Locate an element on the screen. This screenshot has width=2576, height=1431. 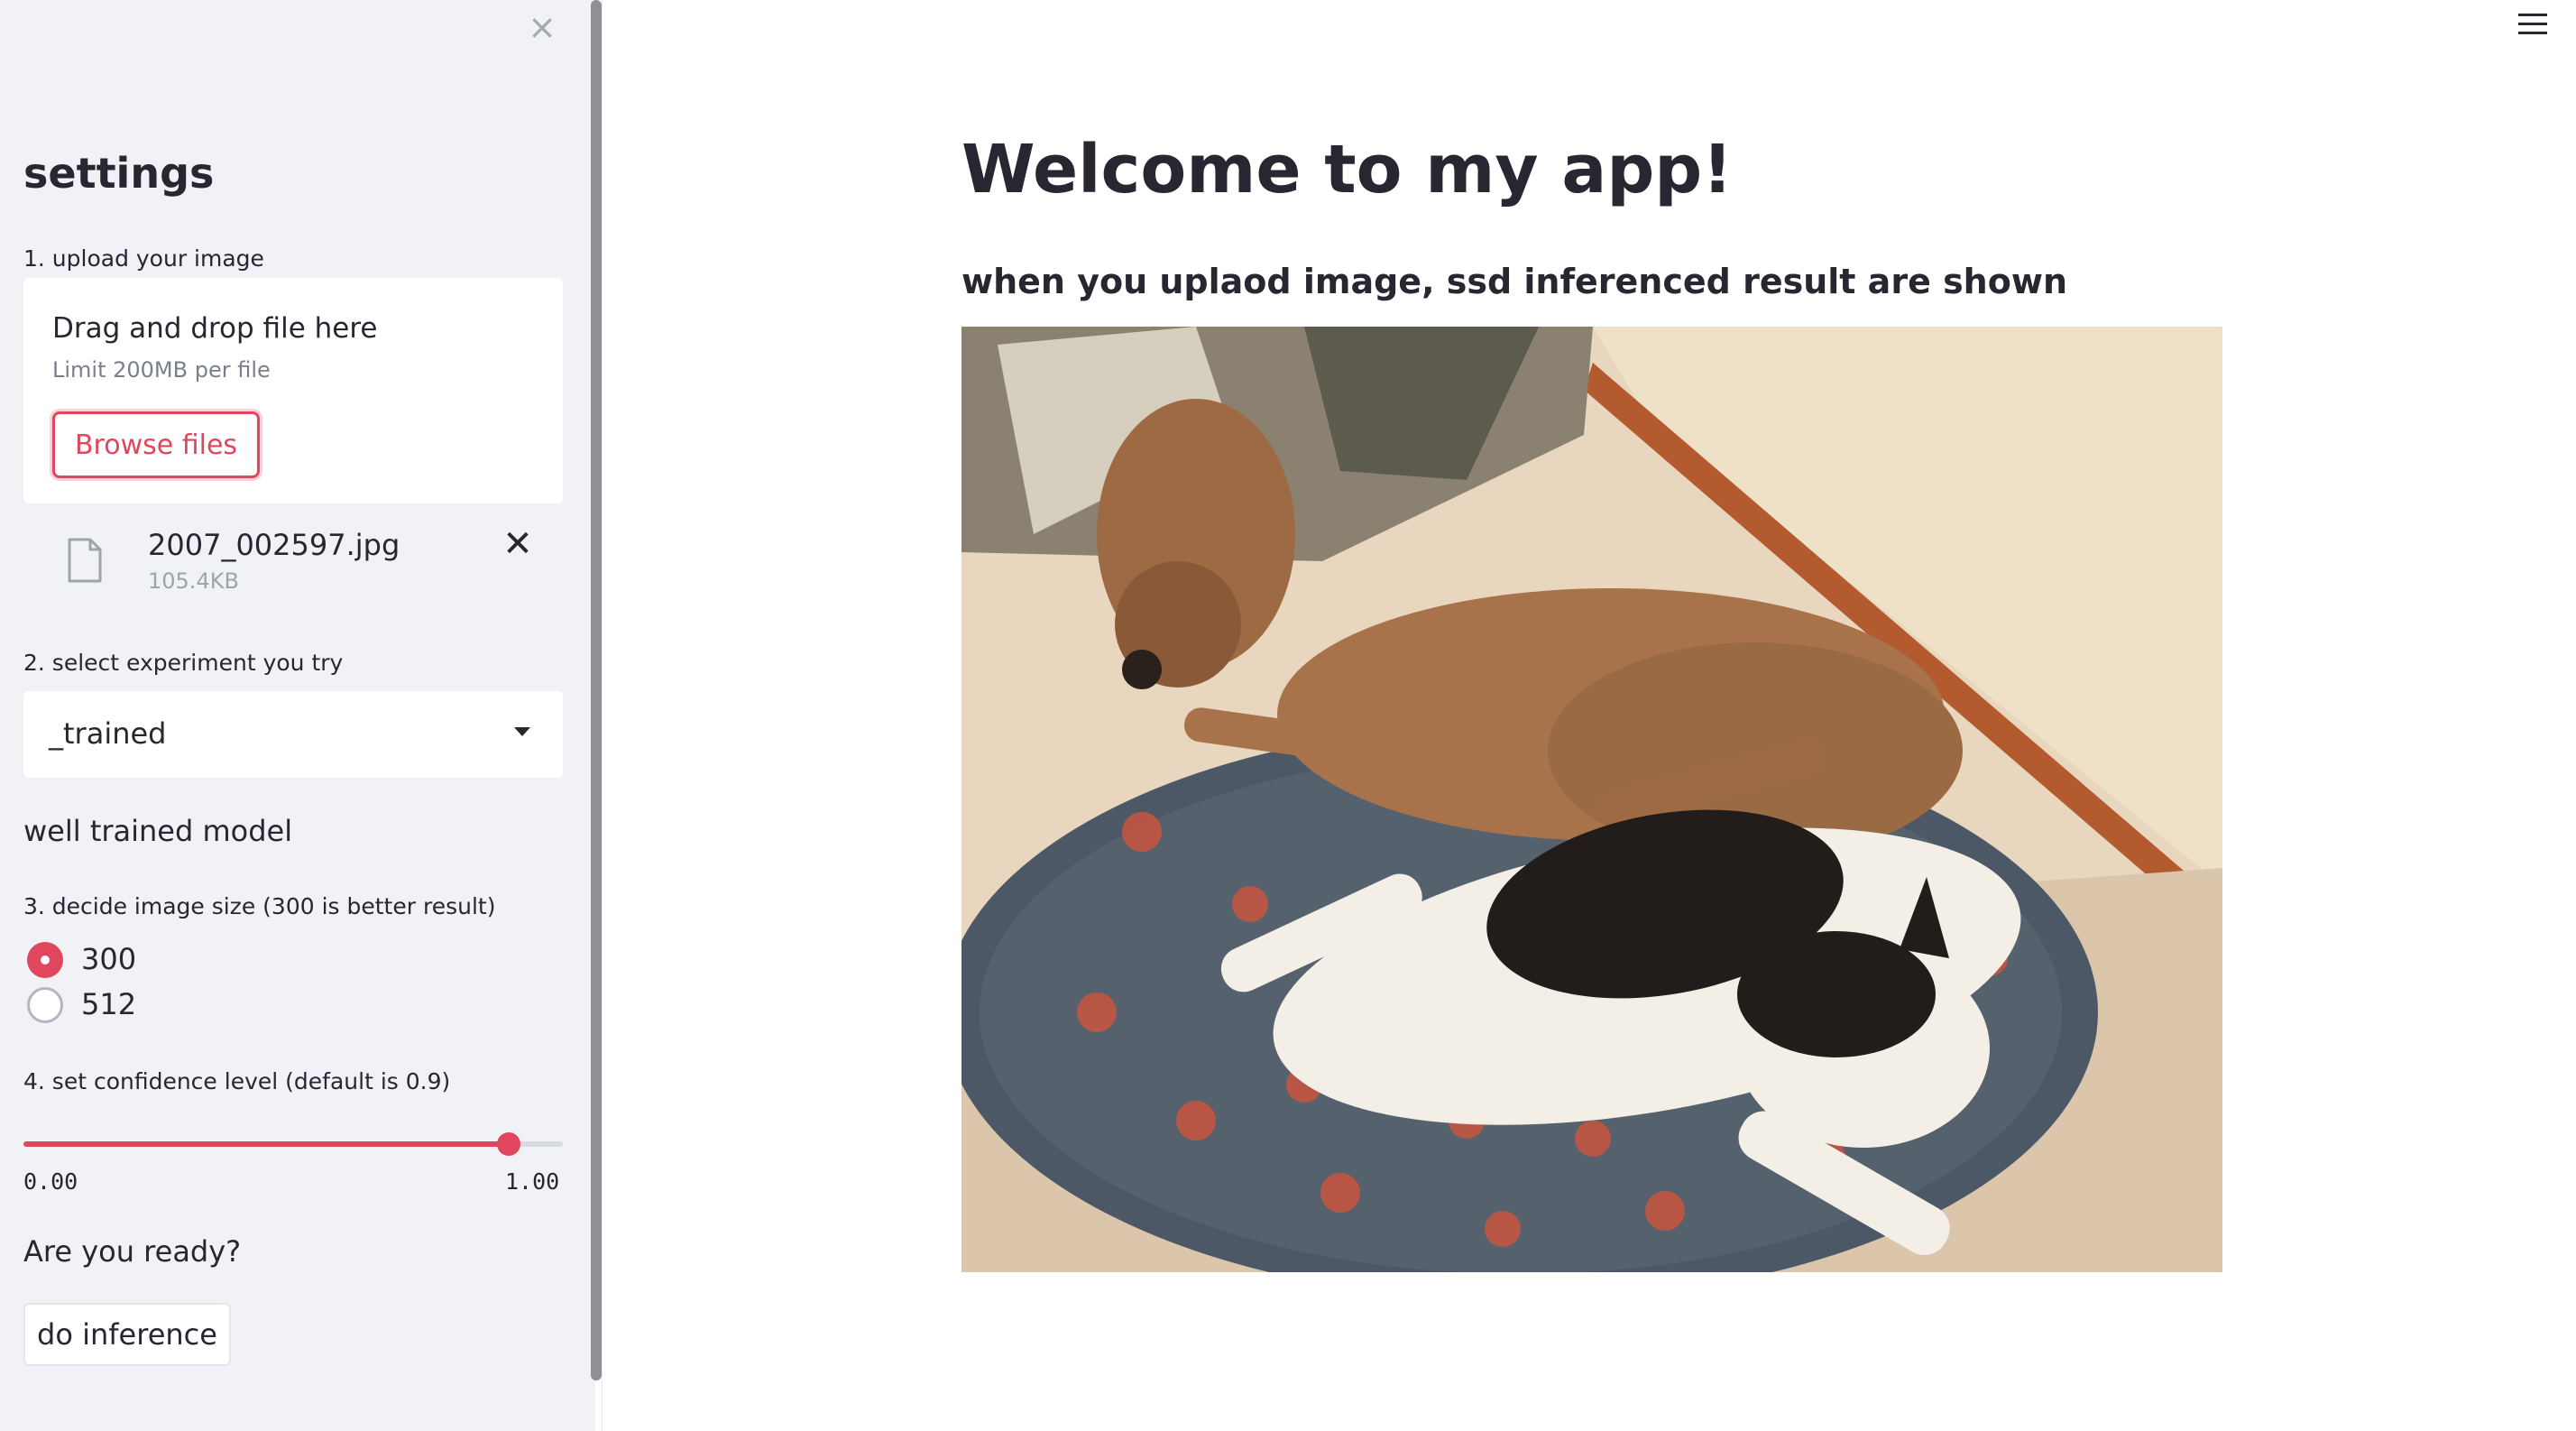
dropzone-text: Drag and drop file here is located at coordinates (215, 329).